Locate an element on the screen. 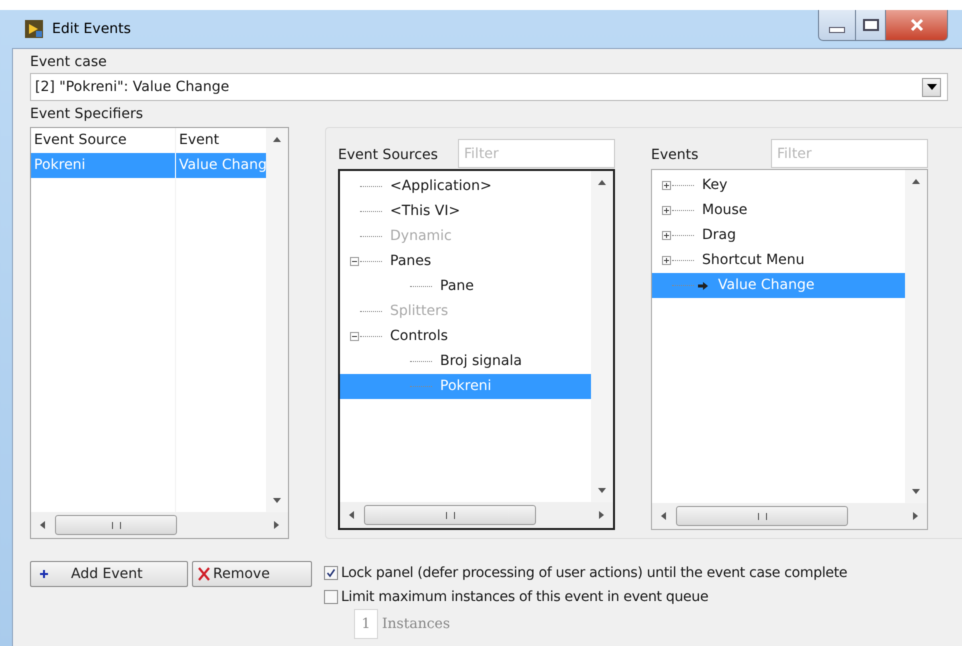 The height and width of the screenshot is (646, 962). tree-item: Controls is located at coordinates (419, 336).